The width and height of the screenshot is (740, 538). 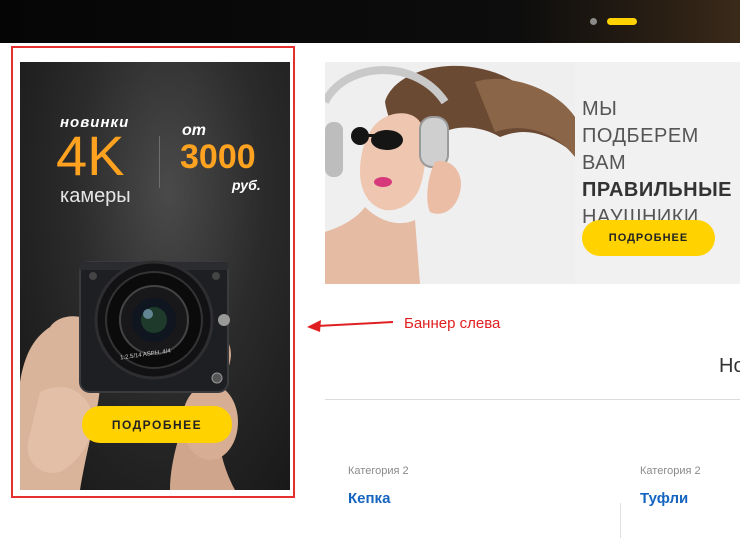 I want to click on annotation-arrow-icon, so click(x=350, y=326).